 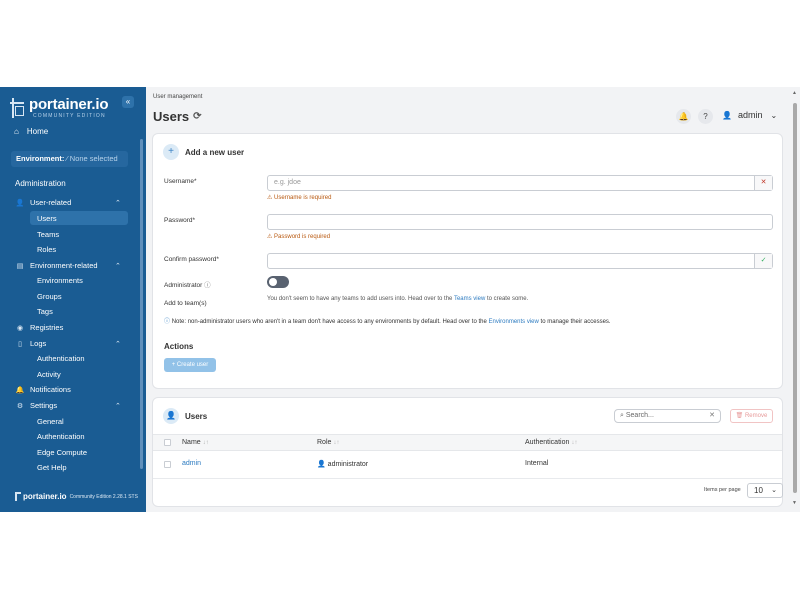 What do you see at coordinates (49, 374) in the screenshot?
I see `sidebar-item-activity: Activity` at bounding box center [49, 374].